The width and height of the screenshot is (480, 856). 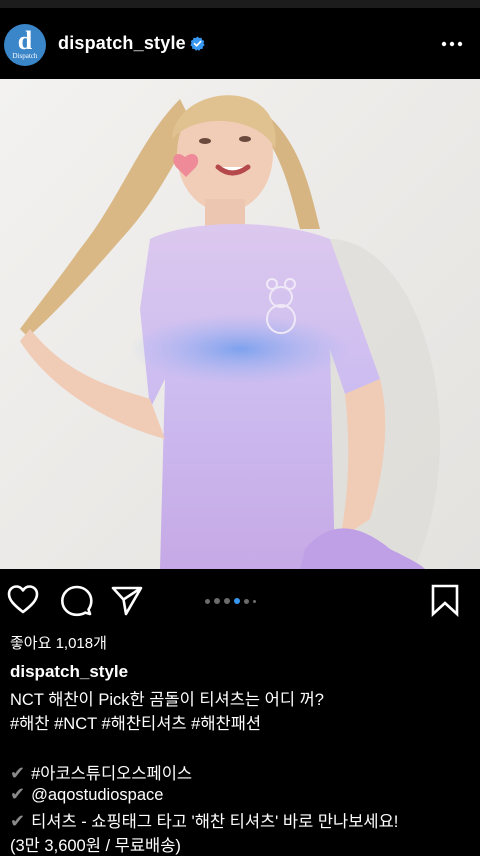 What do you see at coordinates (58, 642) in the screenshot?
I see `likes-count: 좋아요 1,018개` at bounding box center [58, 642].